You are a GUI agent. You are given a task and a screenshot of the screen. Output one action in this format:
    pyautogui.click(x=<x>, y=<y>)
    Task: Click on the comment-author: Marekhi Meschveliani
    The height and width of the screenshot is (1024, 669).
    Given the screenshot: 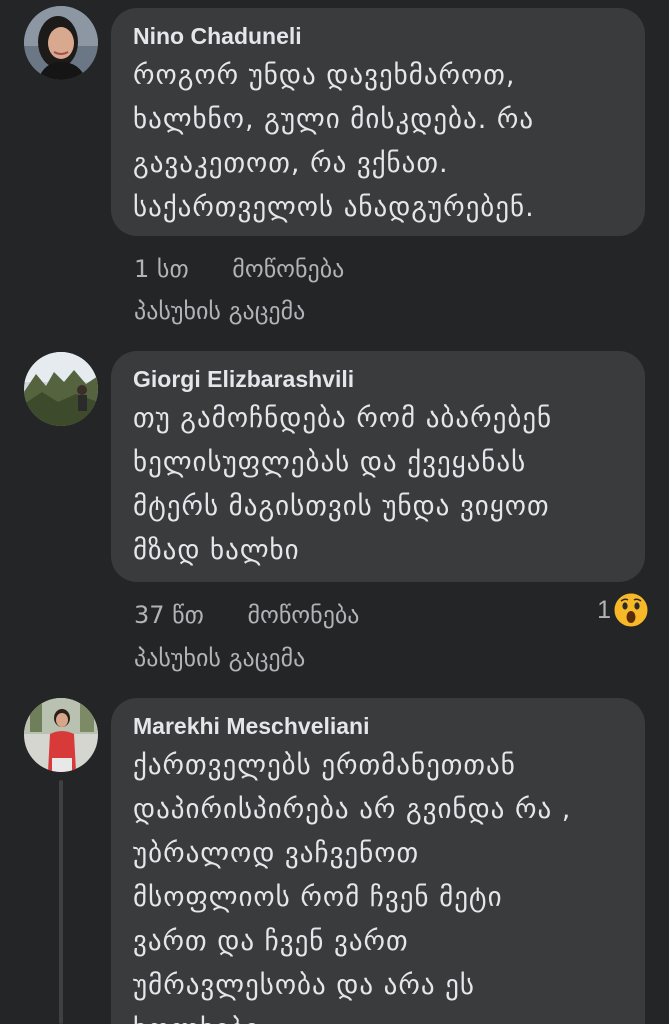 What is the action you would take?
    pyautogui.click(x=378, y=726)
    